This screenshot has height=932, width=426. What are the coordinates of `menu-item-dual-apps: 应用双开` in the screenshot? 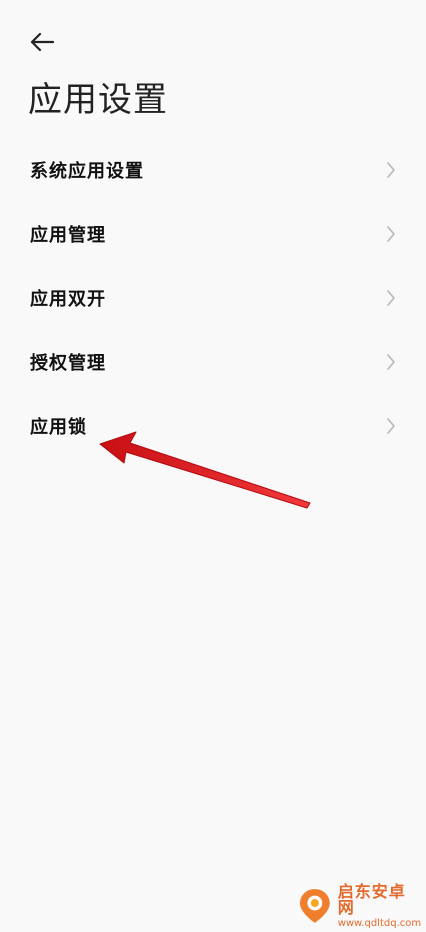 It's located at (213, 298).